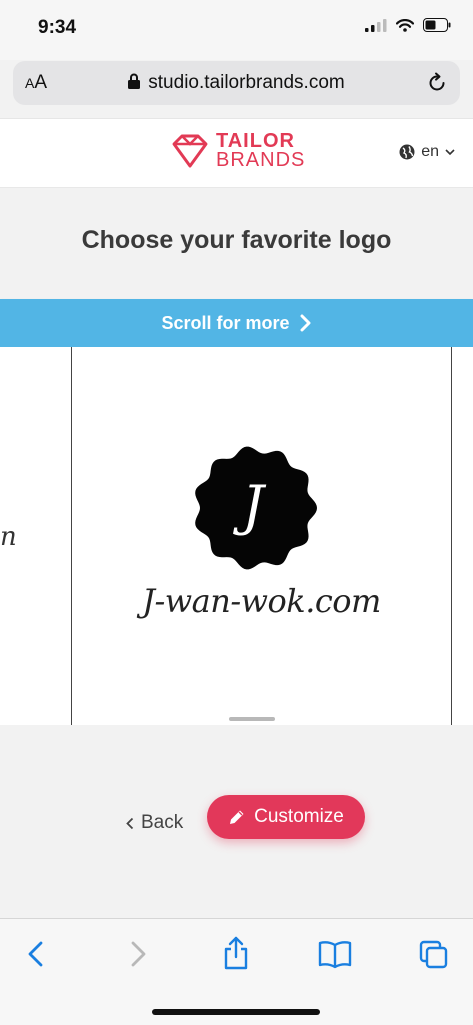  What do you see at coordinates (138, 954) in the screenshot?
I see `forward-arrow-icon` at bounding box center [138, 954].